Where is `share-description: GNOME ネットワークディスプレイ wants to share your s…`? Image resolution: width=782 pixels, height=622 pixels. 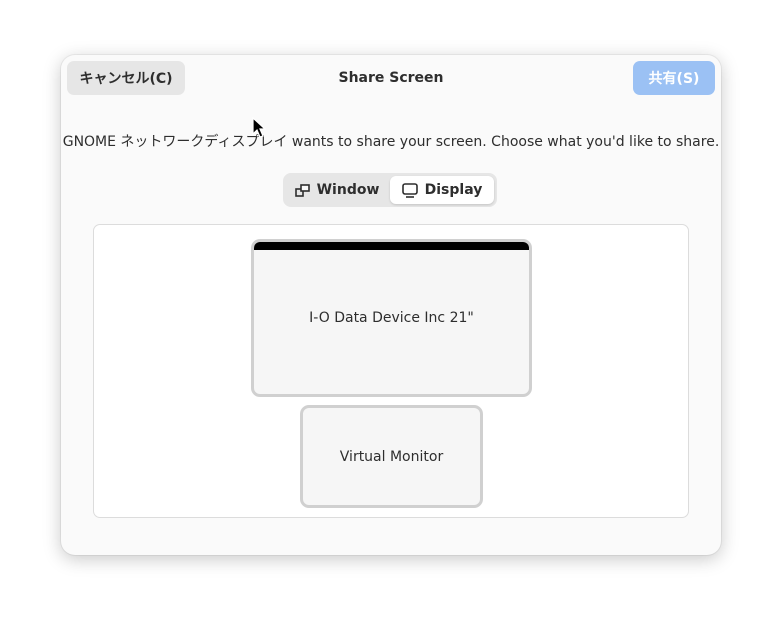
share-description: GNOME ネットワークディスプレイ wants to share your s… is located at coordinates (391, 142).